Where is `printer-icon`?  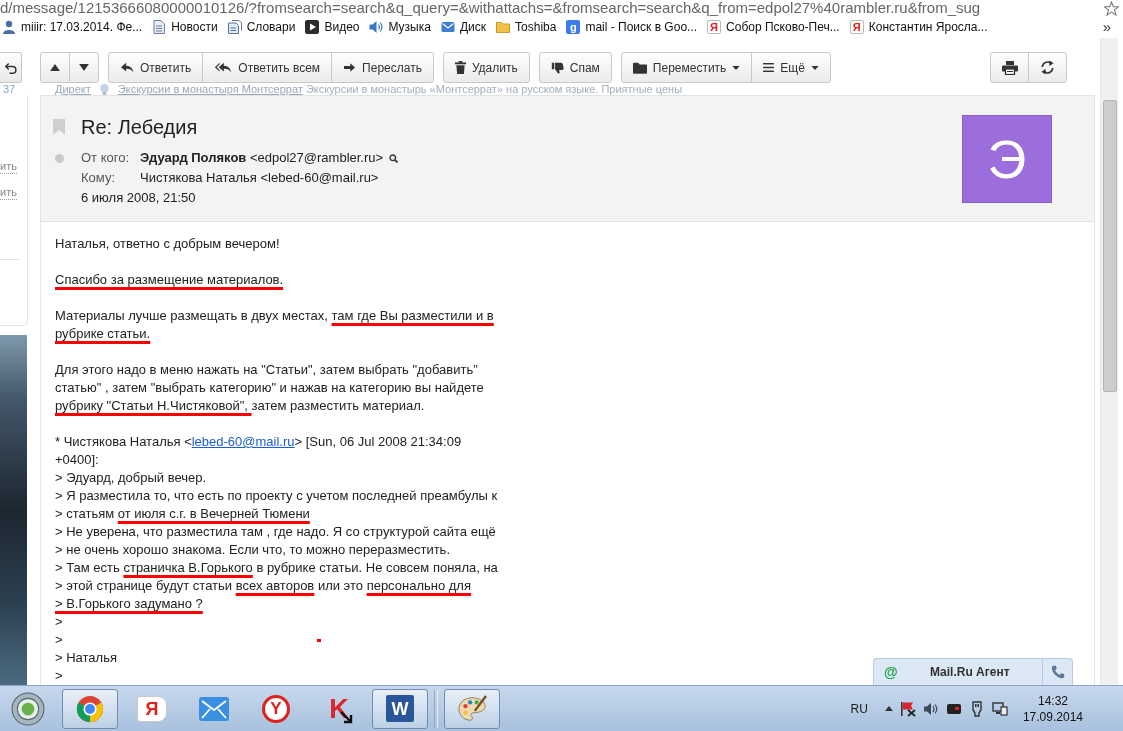
printer-icon is located at coordinates (1009, 67).